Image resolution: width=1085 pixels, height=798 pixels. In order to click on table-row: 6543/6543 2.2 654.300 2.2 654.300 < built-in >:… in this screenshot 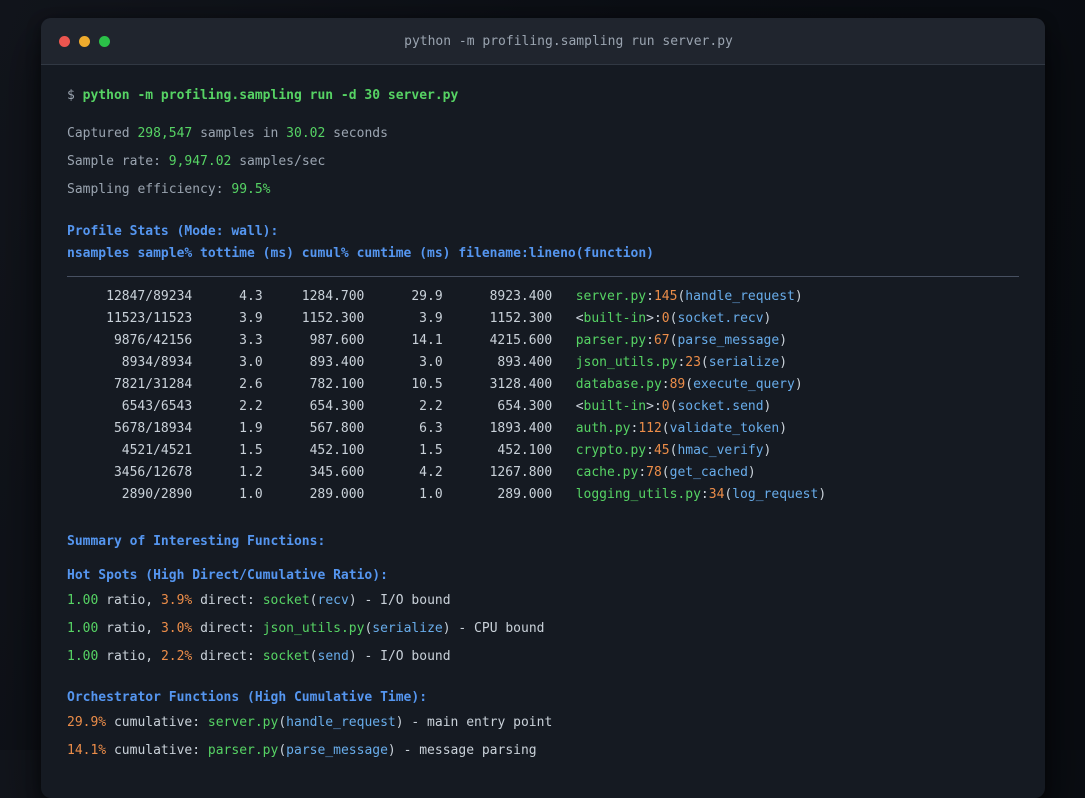, I will do `click(543, 407)`.